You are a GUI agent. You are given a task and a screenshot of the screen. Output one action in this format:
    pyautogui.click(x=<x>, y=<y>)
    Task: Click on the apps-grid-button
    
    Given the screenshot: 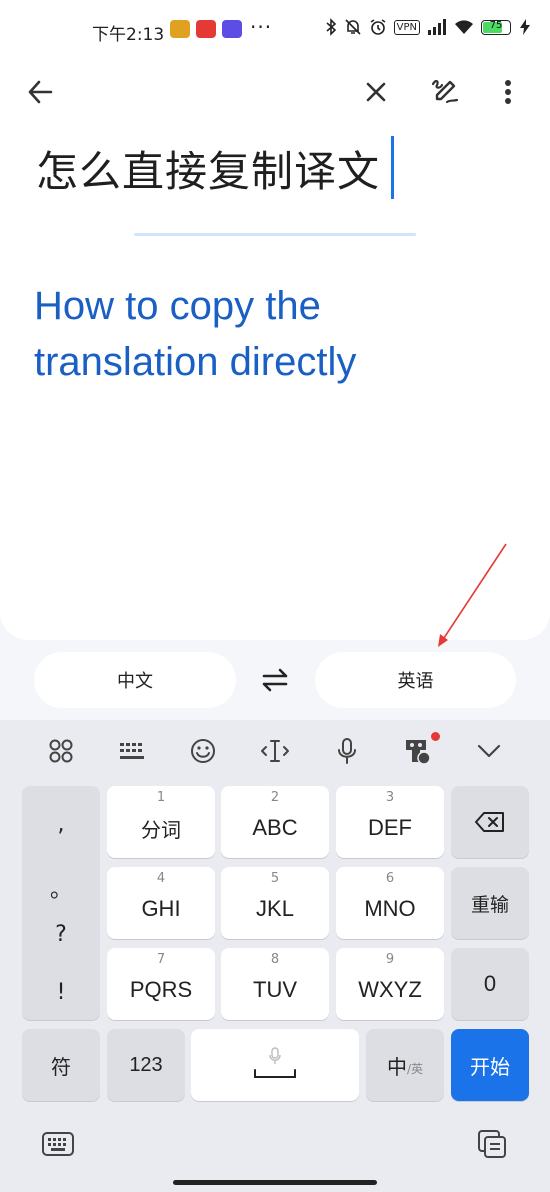 What is the action you would take?
    pyautogui.click(x=61, y=751)
    